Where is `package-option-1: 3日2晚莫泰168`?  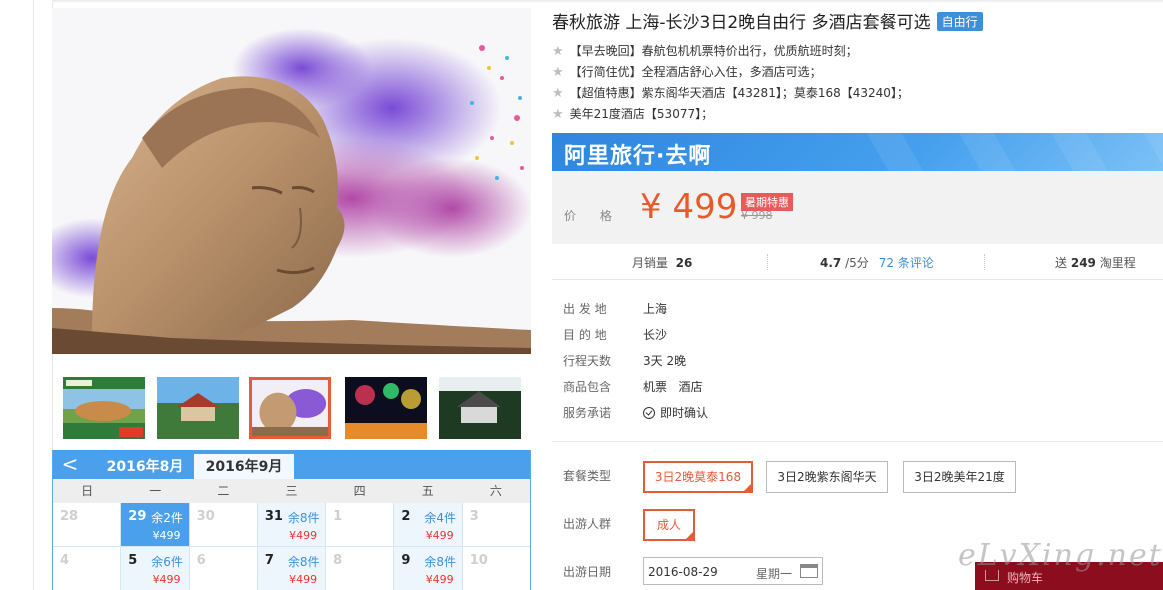 package-option-1: 3日2晚莫泰168 is located at coordinates (698, 477).